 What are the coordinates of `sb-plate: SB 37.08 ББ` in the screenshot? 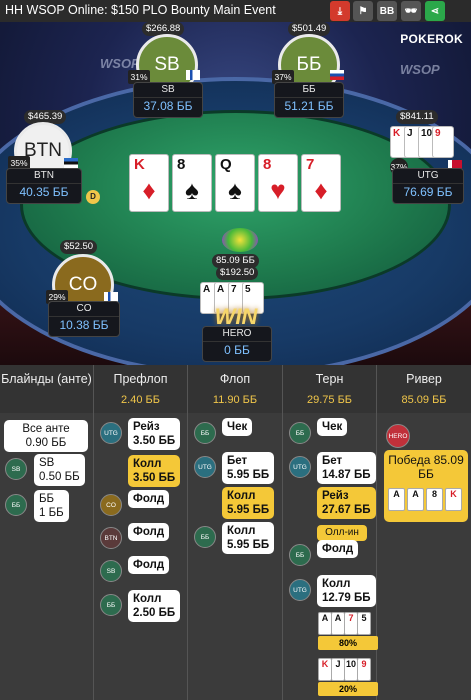 It's located at (168, 100).